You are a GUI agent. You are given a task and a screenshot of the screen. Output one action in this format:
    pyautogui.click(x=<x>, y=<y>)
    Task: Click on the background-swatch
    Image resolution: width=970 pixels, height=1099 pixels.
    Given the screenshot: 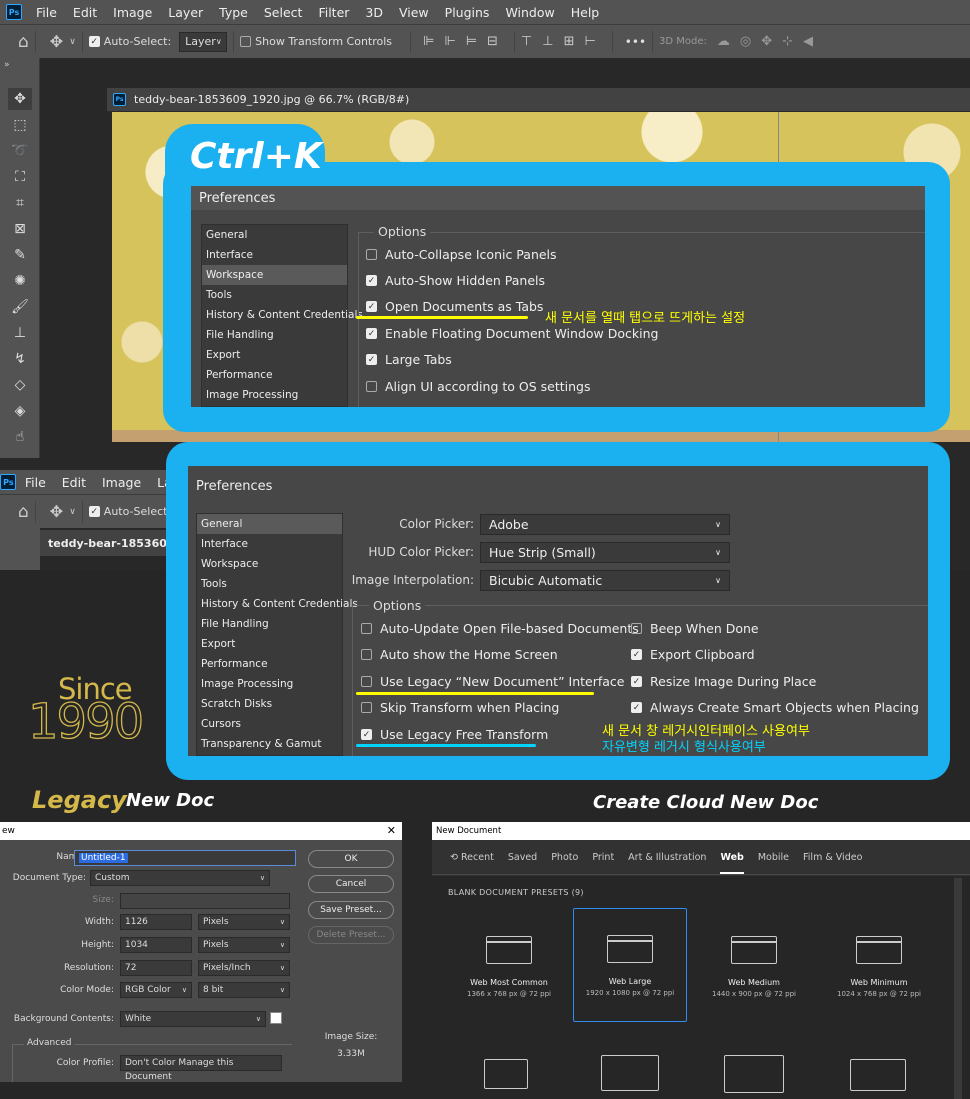 What is the action you would take?
    pyautogui.click(x=276, y=1018)
    